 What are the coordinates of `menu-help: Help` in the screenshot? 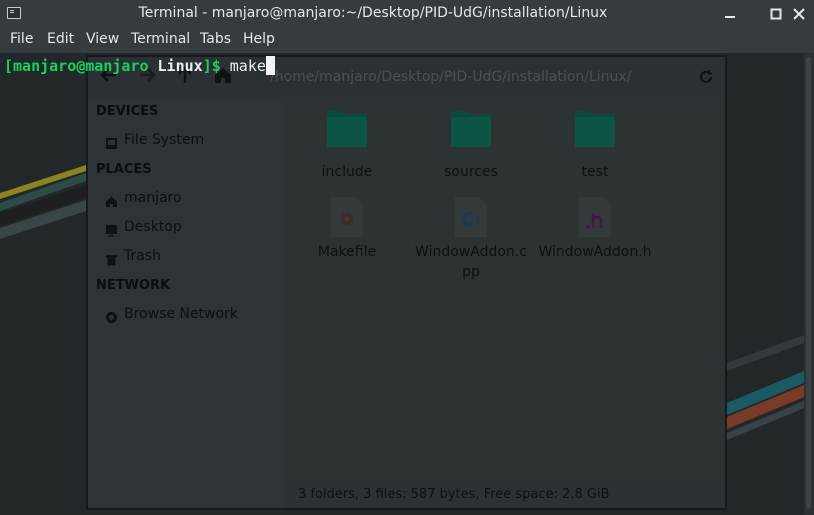 It's located at (259, 39).